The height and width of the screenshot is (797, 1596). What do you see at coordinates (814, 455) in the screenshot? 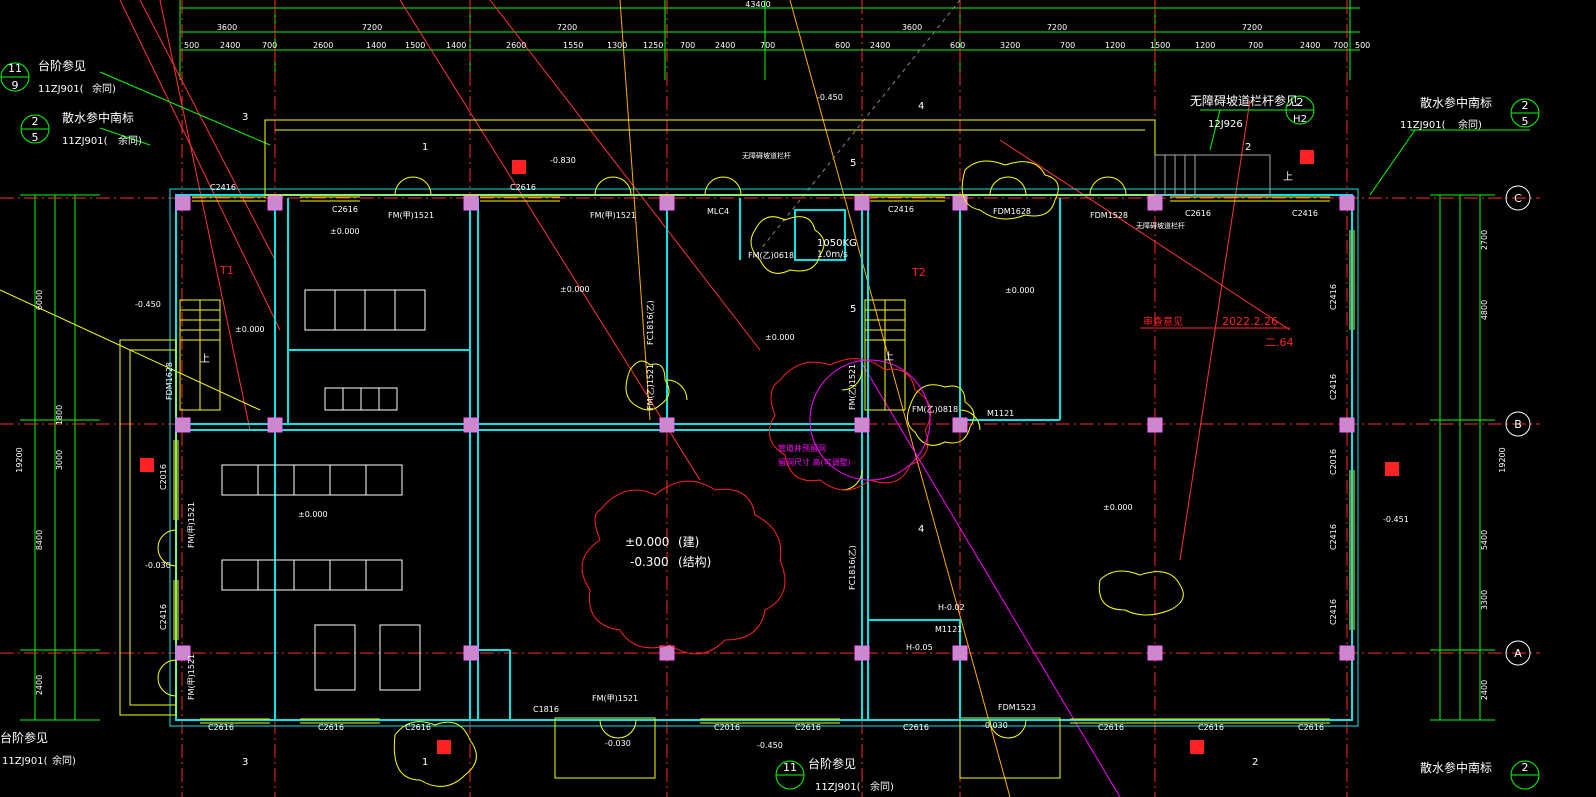
I see `shaft-note: 管道井预留洞 留洞尺寸 高(可调整)` at bounding box center [814, 455].